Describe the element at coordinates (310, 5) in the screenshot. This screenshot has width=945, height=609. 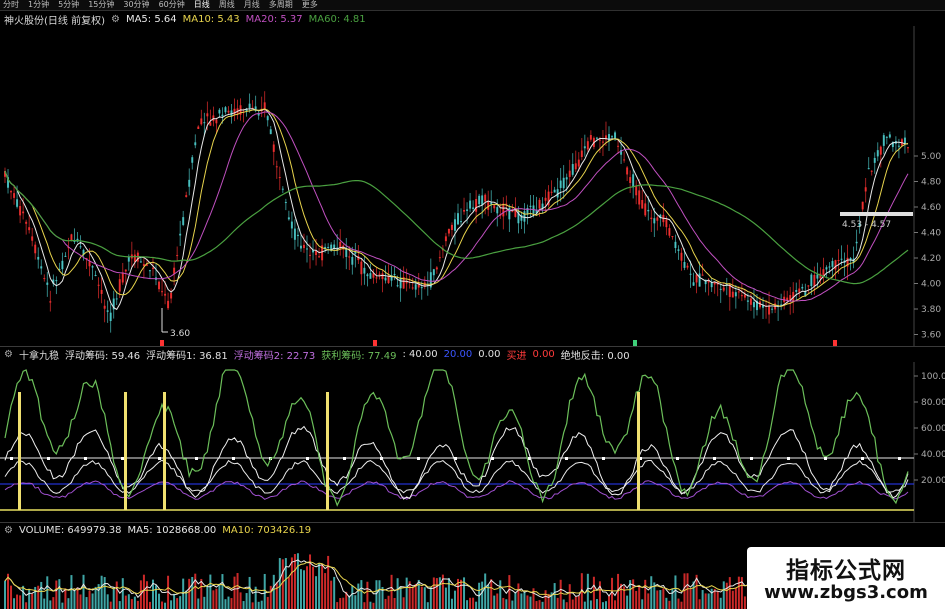
I see `tab-10: 更多` at that location.